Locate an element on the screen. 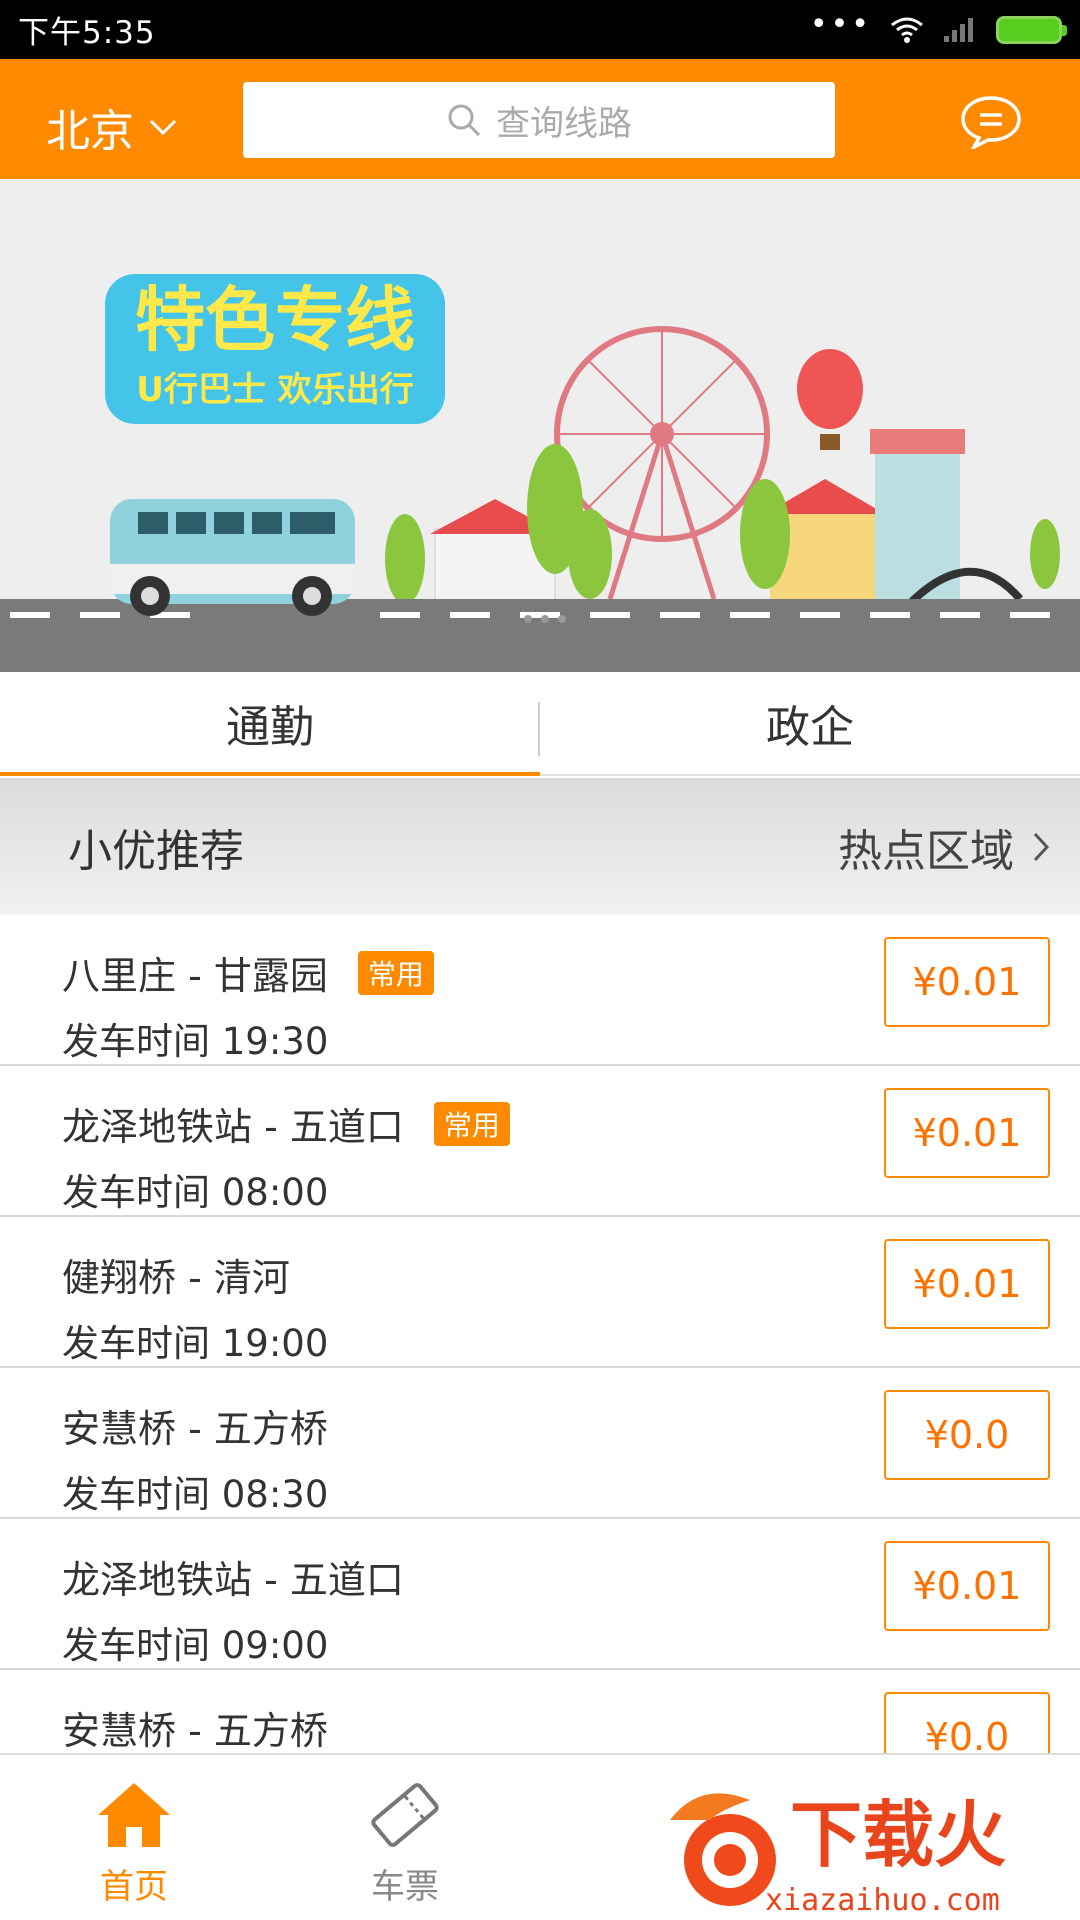  nav-home-label: 首页 is located at coordinates (134, 1887).